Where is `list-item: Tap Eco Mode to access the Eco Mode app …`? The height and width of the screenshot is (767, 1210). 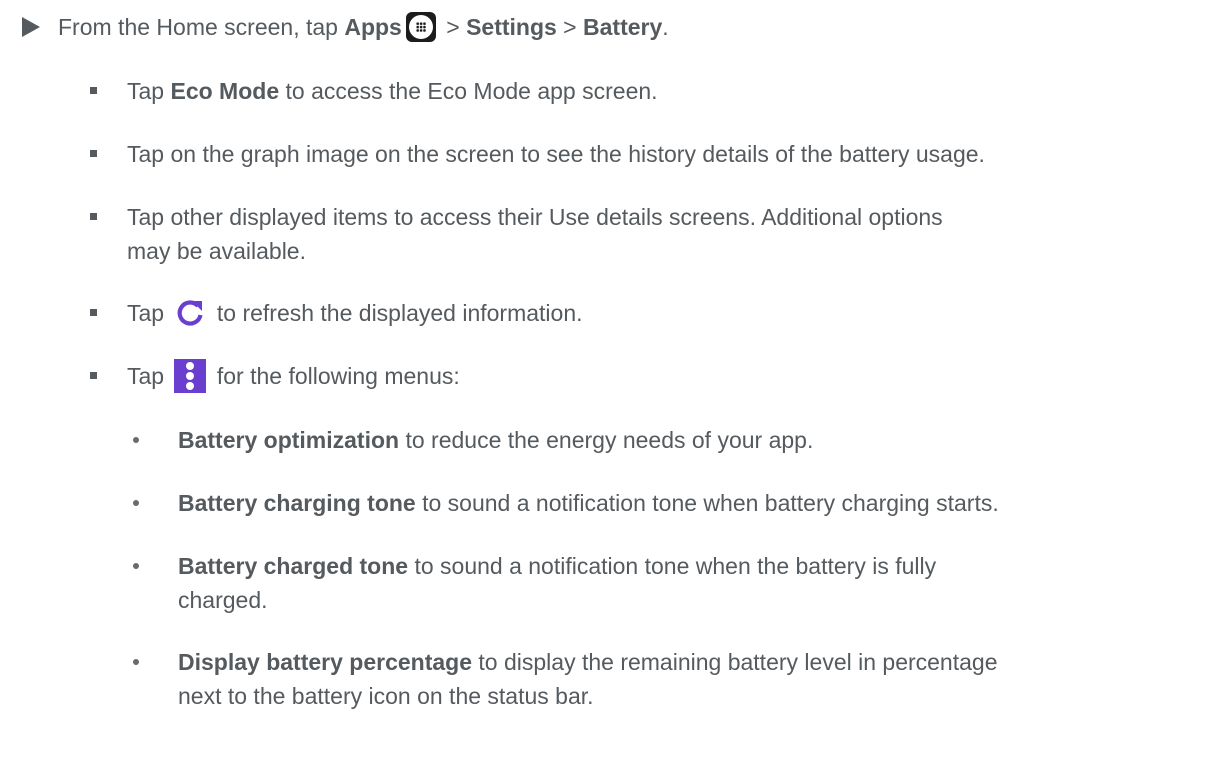 list-item: Tap Eco Mode to access the Eco Mode app … is located at coordinates (392, 91).